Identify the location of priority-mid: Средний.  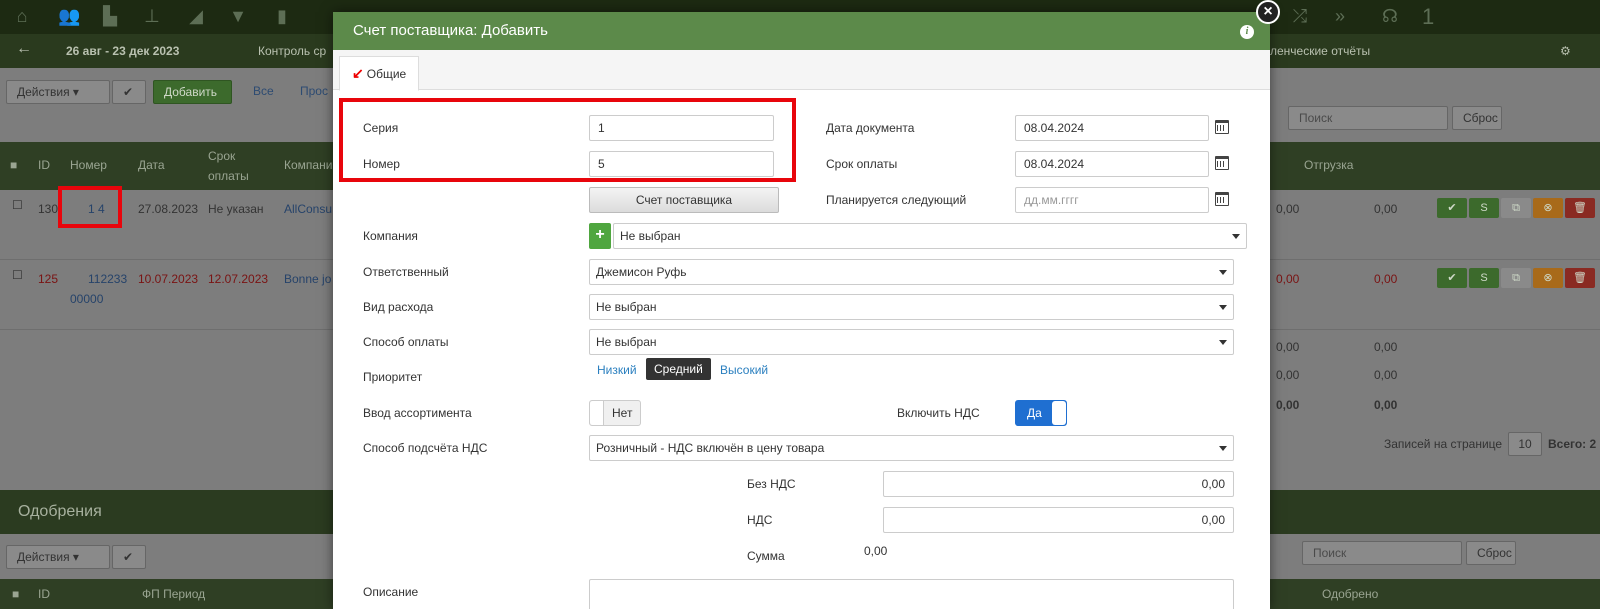
(678, 369).